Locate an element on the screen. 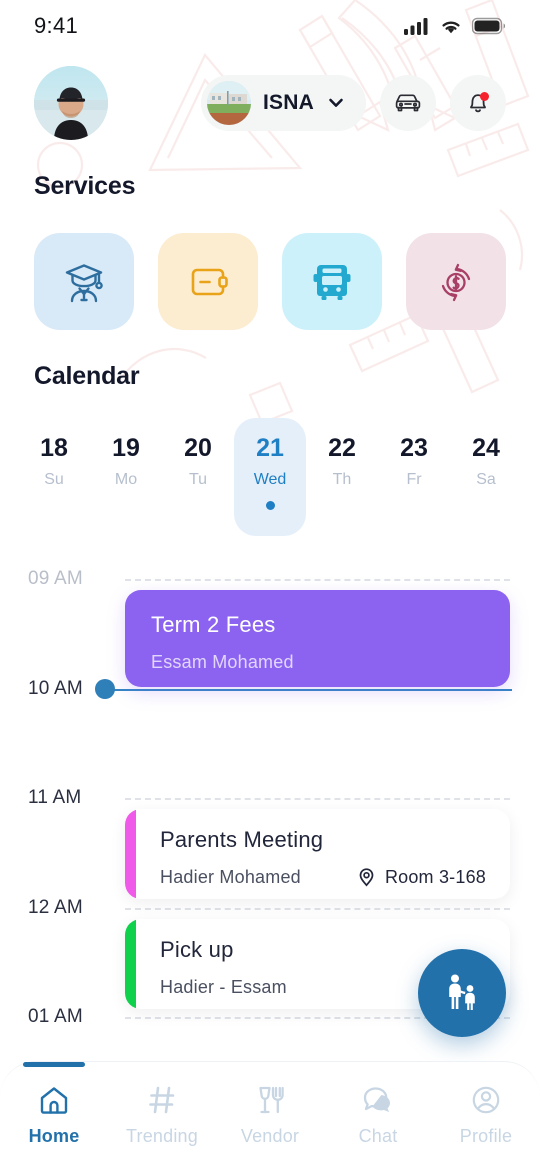 This screenshot has width=540, height=1167. app-header: ISNA is located at coordinates (270, 103).